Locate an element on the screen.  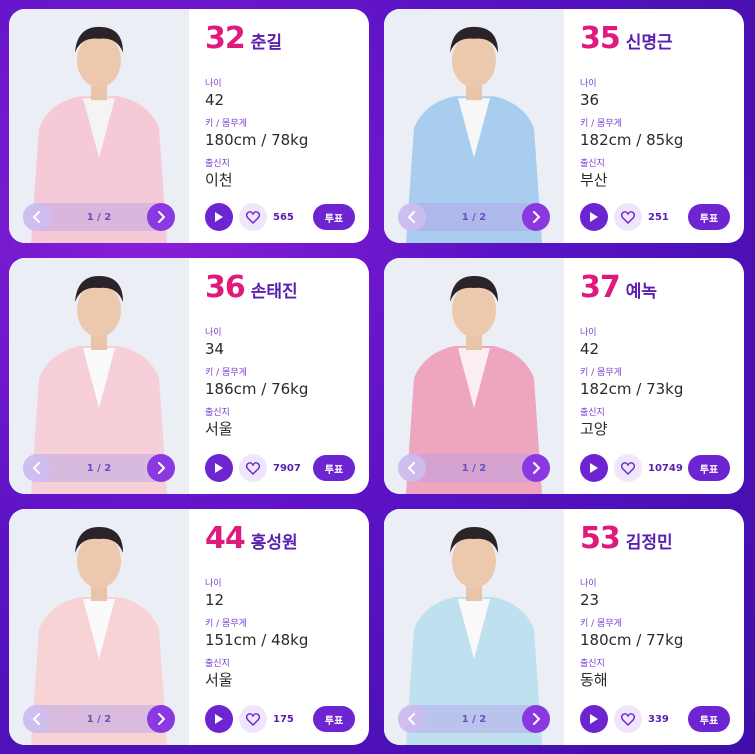
candidate-header: 32 춘길 is located at coordinates (280, 41).